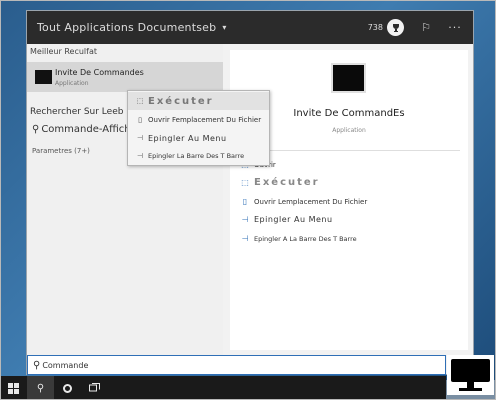 The image size is (496, 400). Describe the element at coordinates (63, 51) in the screenshot. I see `best-match-heading: Meilleur Reculfat` at that location.